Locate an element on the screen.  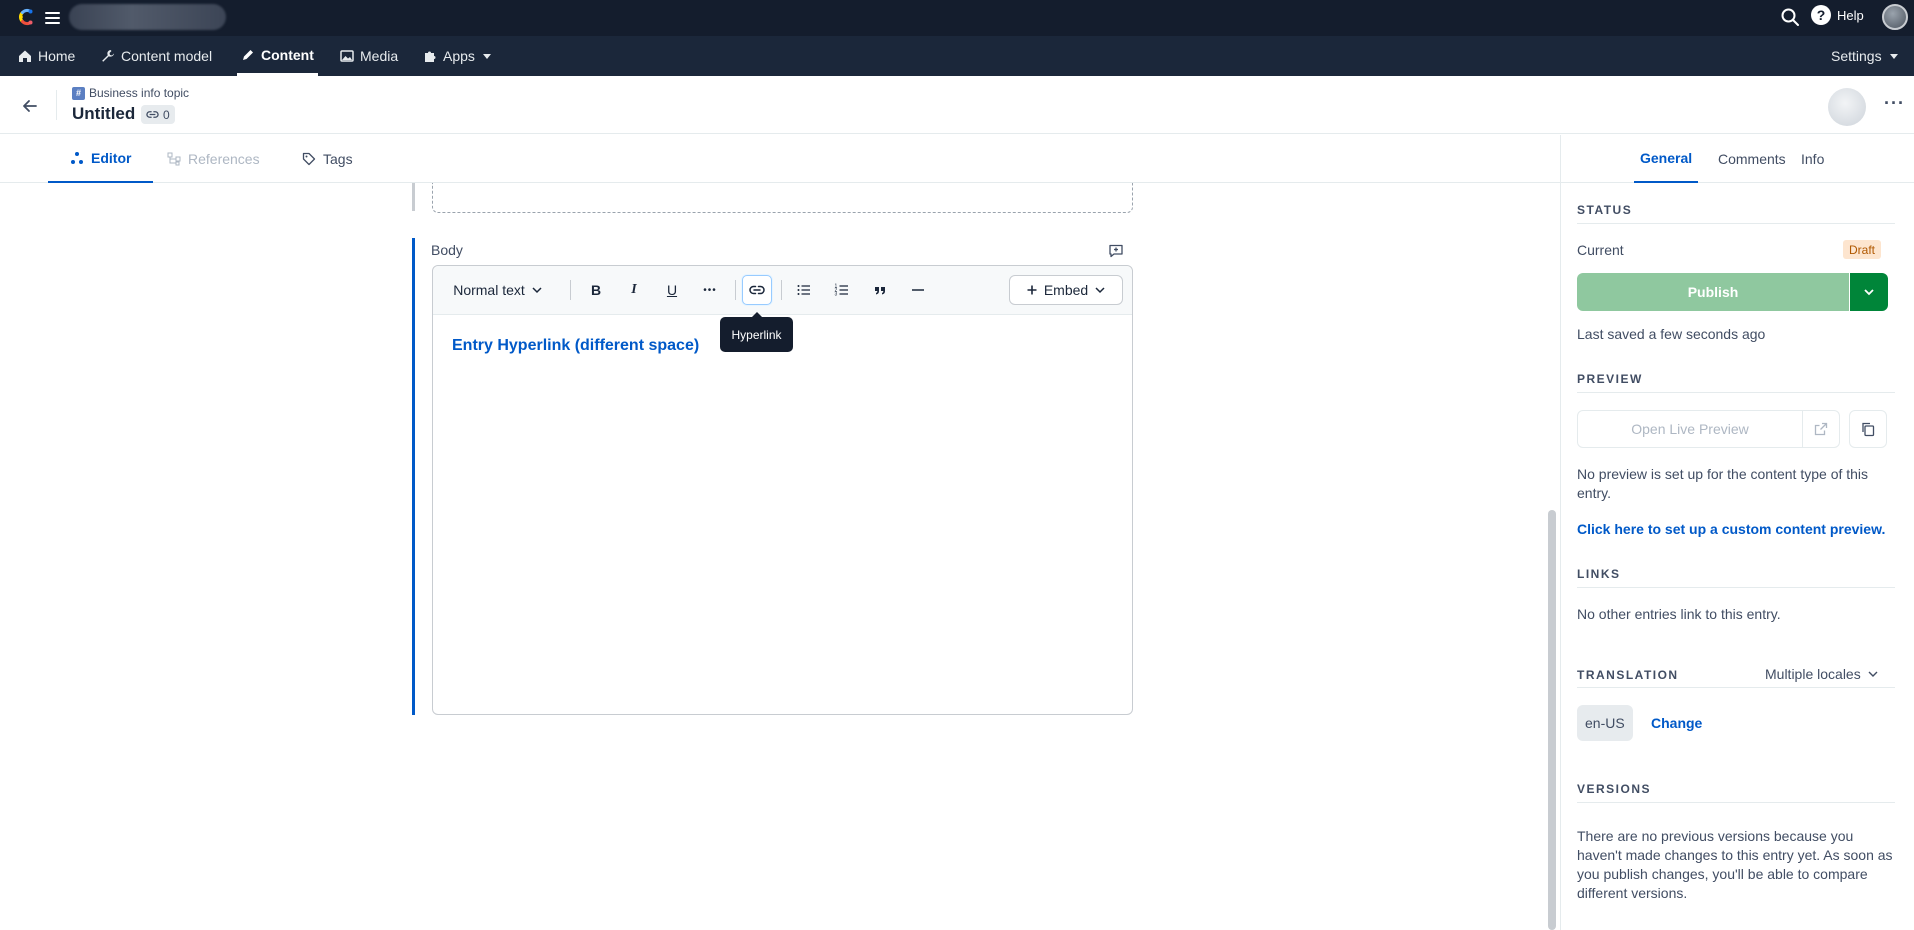
nav-home: Home is located at coordinates (46, 56).